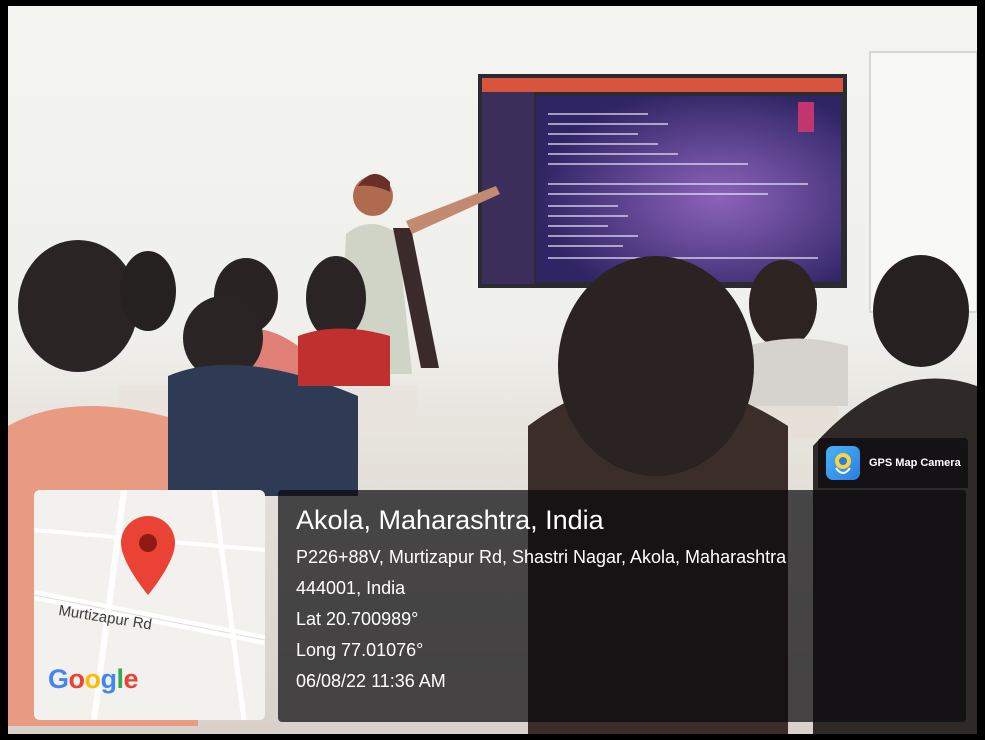 The image size is (985, 740). I want to click on gps-map-camera-badge: GPS Map Camera, so click(893, 463).